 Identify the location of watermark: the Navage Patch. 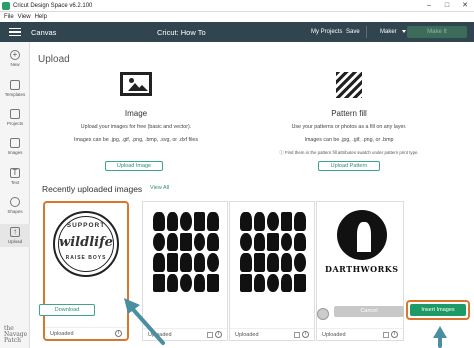
(15, 335).